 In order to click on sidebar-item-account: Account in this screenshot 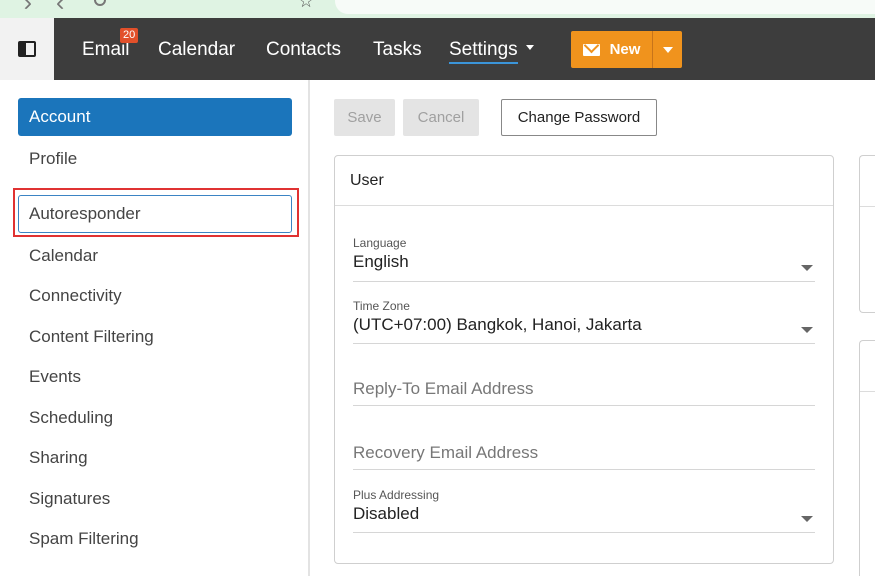, I will do `click(155, 117)`.